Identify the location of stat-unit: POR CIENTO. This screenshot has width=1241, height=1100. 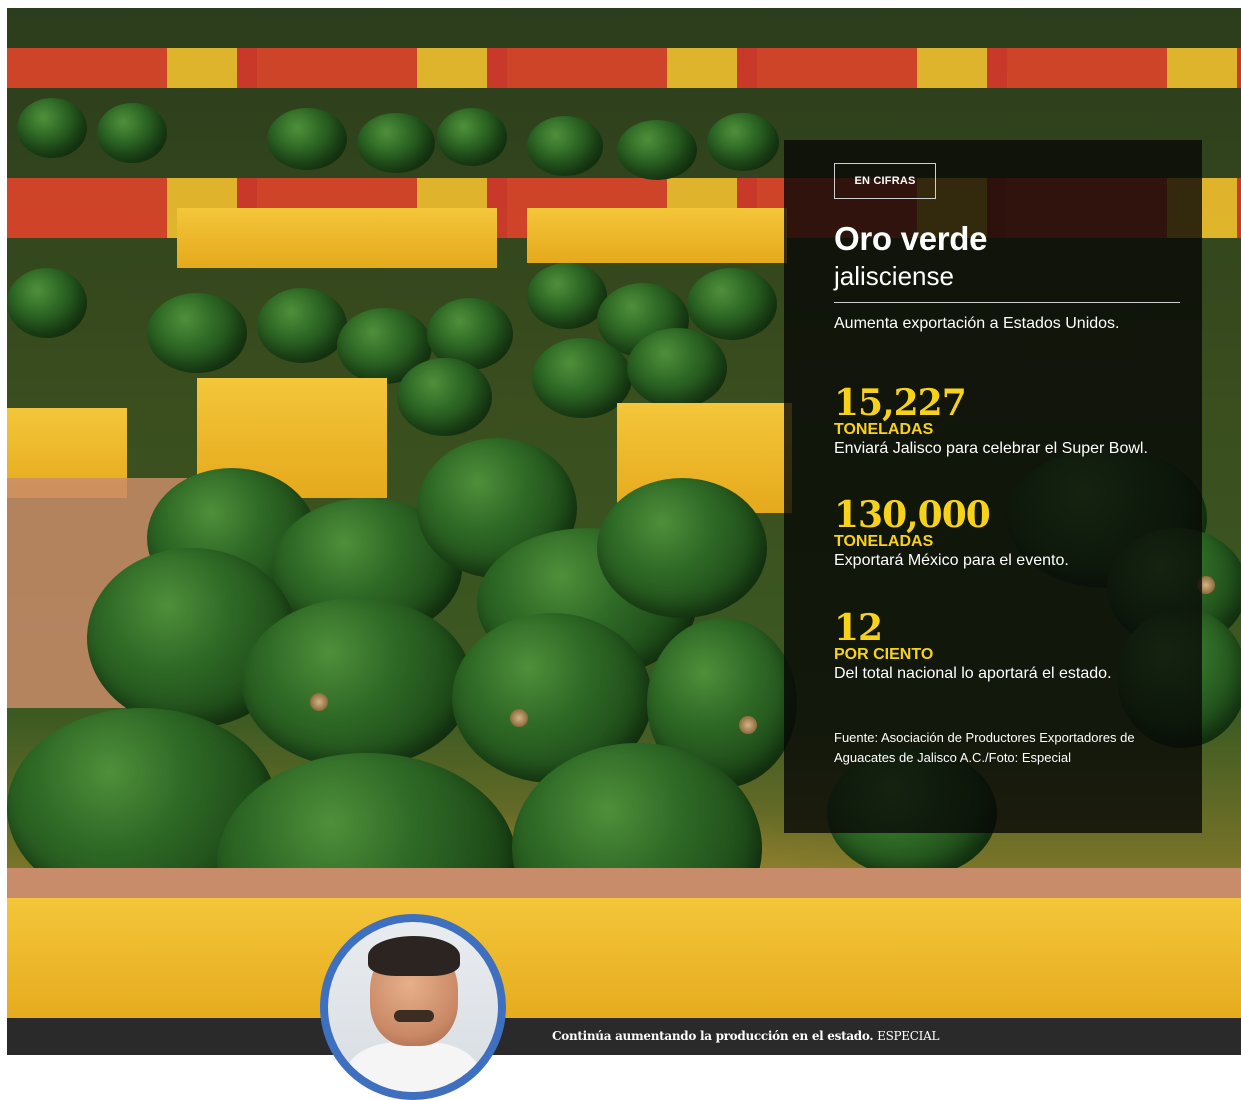
(884, 654).